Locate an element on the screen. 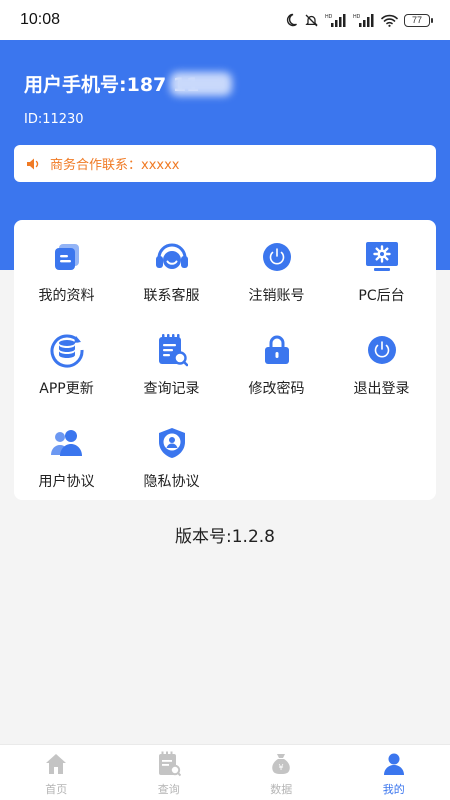 The height and width of the screenshot is (800, 450). menu-item-app-update: APP更新 is located at coordinates (66, 371).